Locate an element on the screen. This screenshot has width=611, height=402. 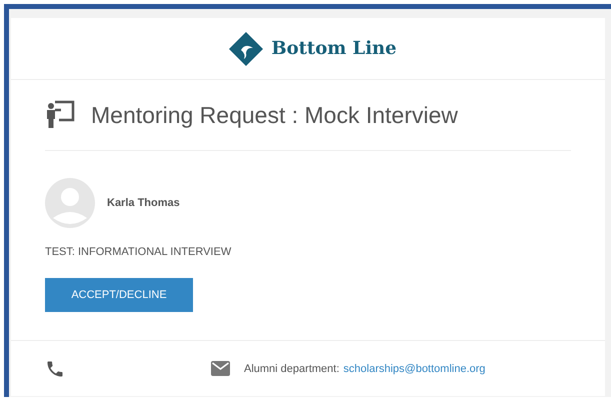
accept-decline-button: ACCEPT/DECLINE is located at coordinates (119, 295).